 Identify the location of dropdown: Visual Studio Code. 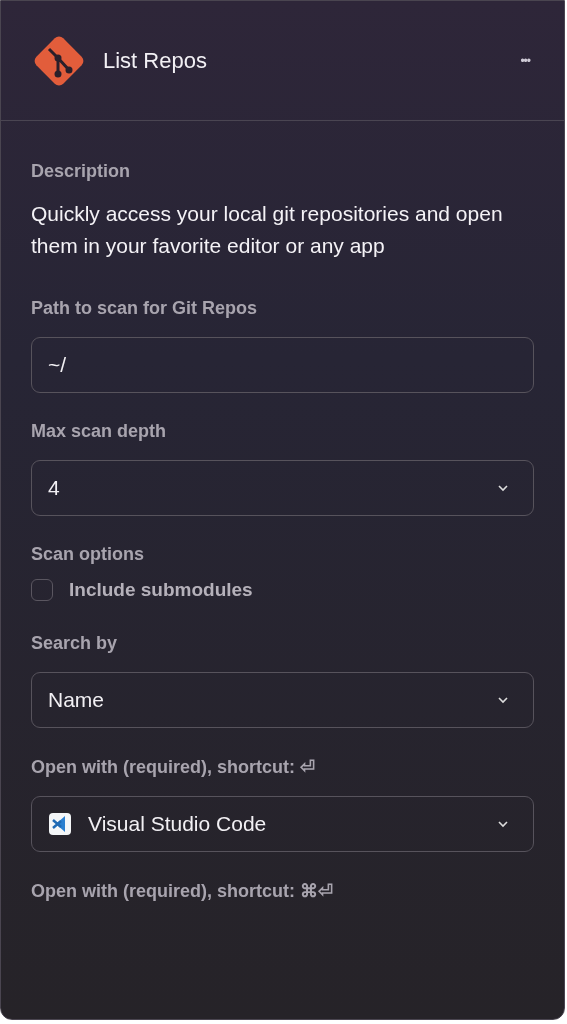
(282, 824).